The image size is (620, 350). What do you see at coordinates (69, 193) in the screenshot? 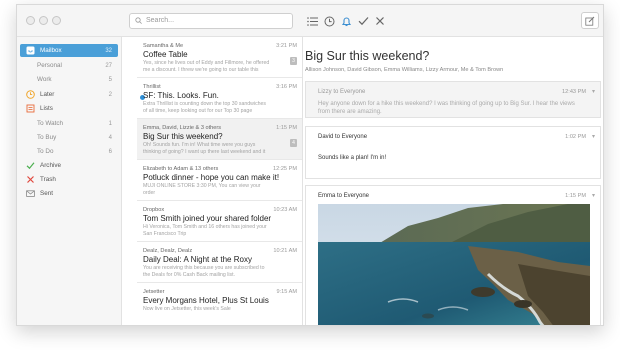
I see `sidebar-item-sent: Sent` at bounding box center [69, 193].